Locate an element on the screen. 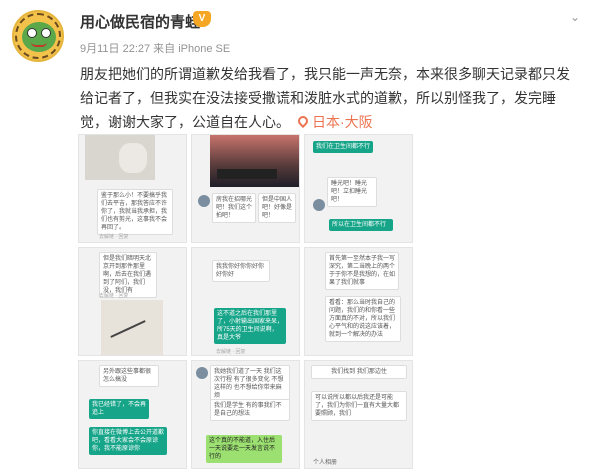  chat-bubble: 但是中国人吧！好像是吧！ is located at coordinates (277, 208).